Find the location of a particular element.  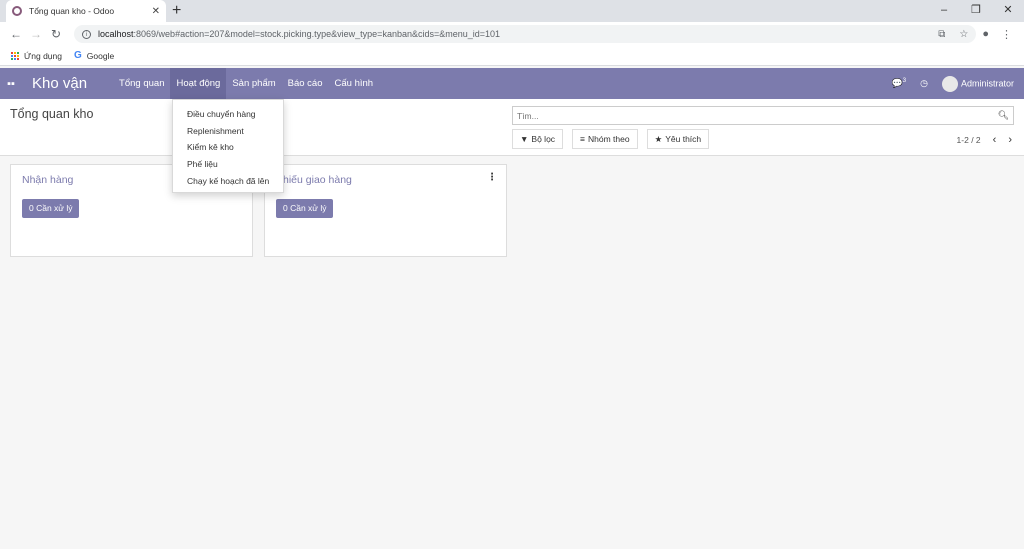

chat-icon: 💬3 is located at coordinates (899, 83).